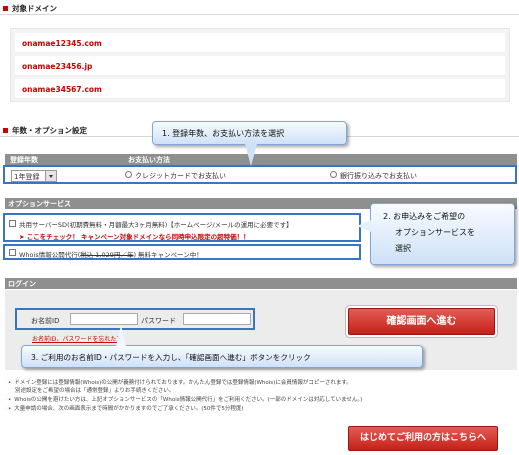 The height and width of the screenshot is (455, 519). I want to click on campaign-note-arrow-icon: ➤, so click(23, 237).